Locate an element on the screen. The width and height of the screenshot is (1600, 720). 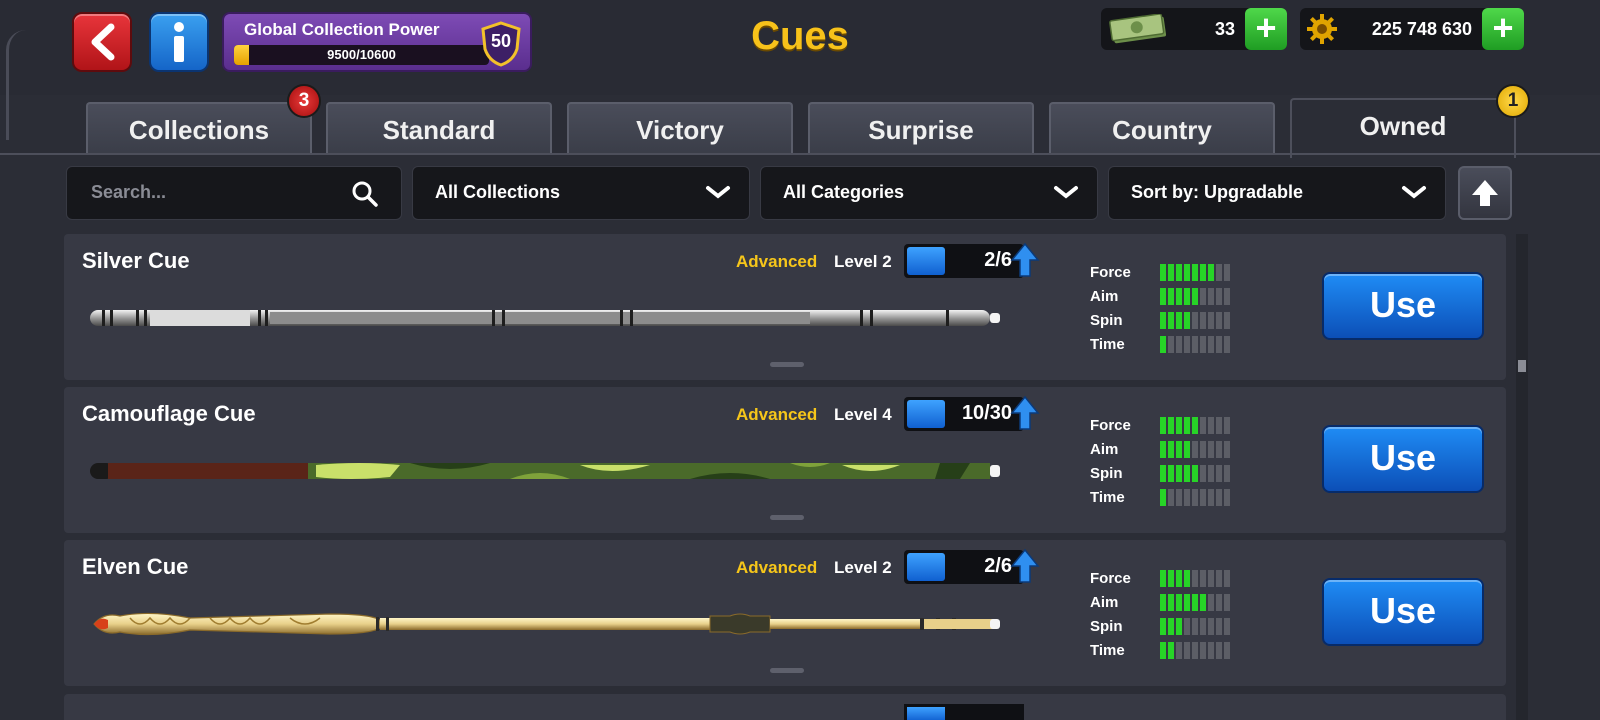
scrollbar is located at coordinates (1522, 477).